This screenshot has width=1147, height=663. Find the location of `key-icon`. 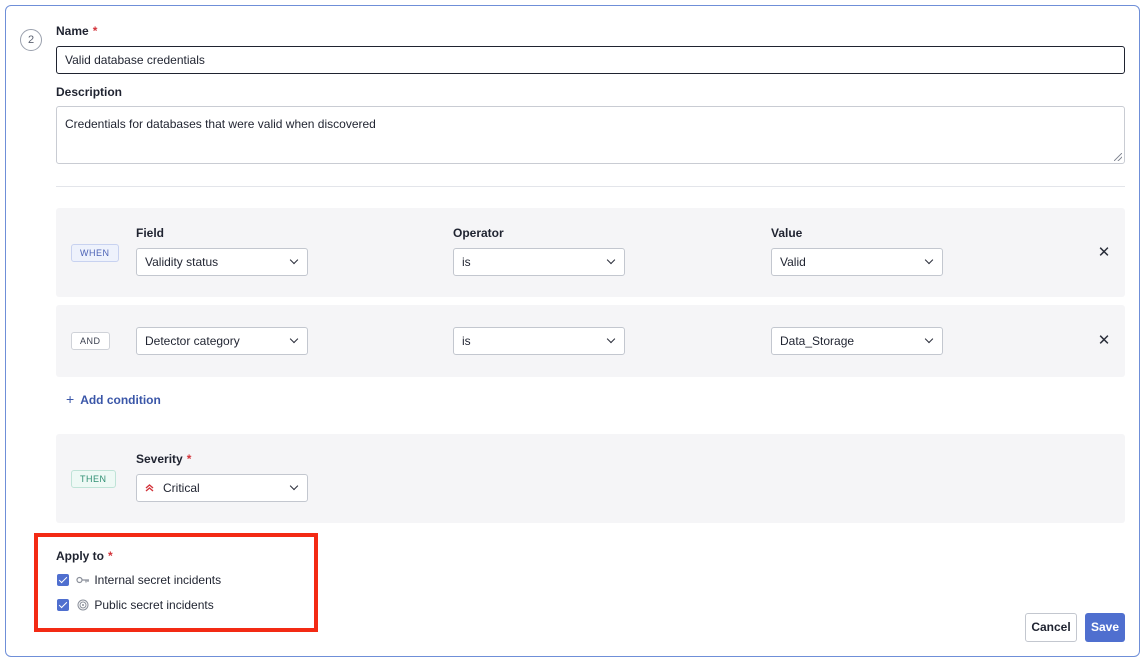

key-icon is located at coordinates (83, 580).